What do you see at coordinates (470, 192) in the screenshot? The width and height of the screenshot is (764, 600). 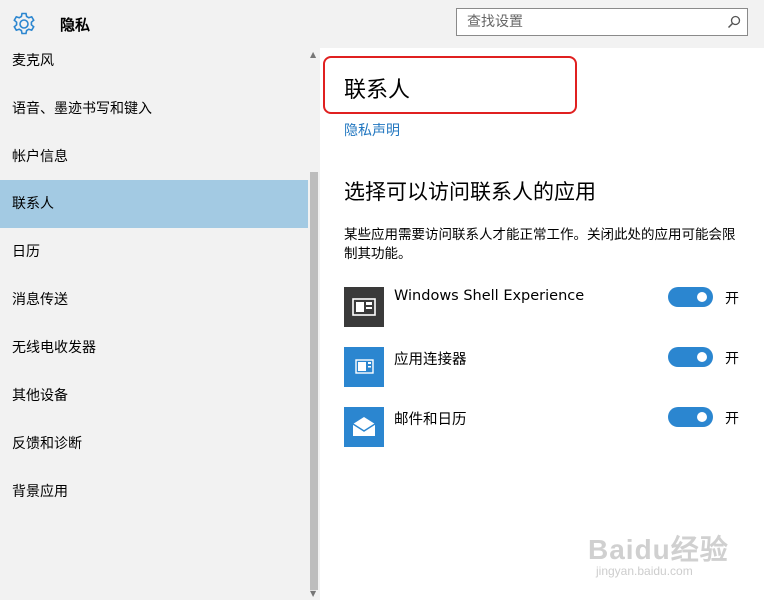 I see `section-title: 选择可以访问联系人的应用` at bounding box center [470, 192].